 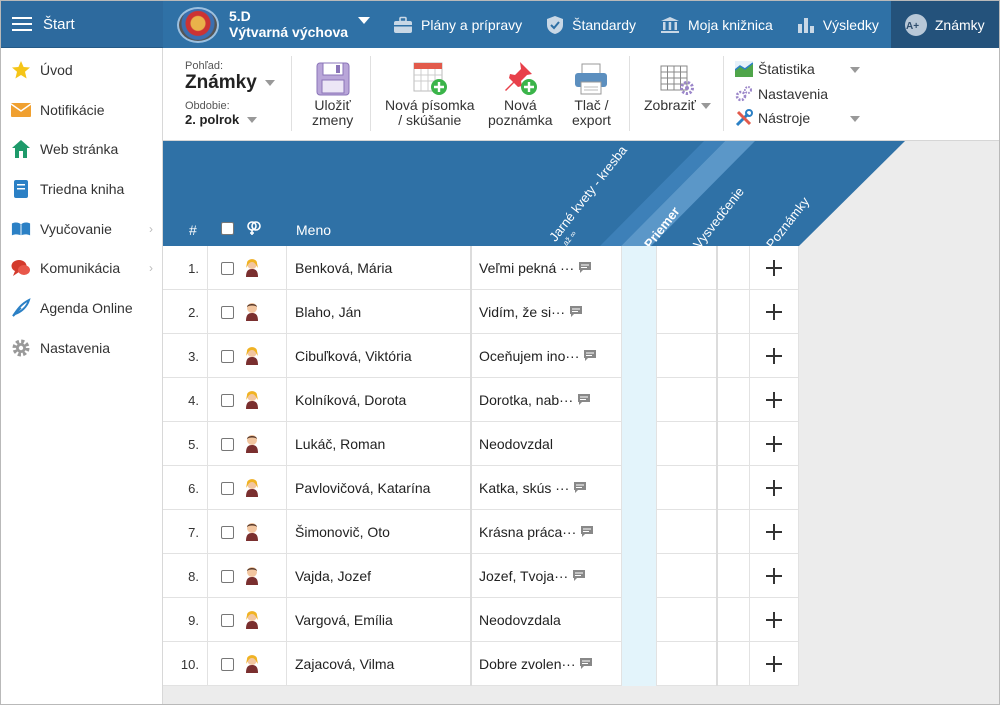 What do you see at coordinates (81, 229) in the screenshot?
I see `sidebar-item-teaching: Vyučovanie ›` at bounding box center [81, 229].